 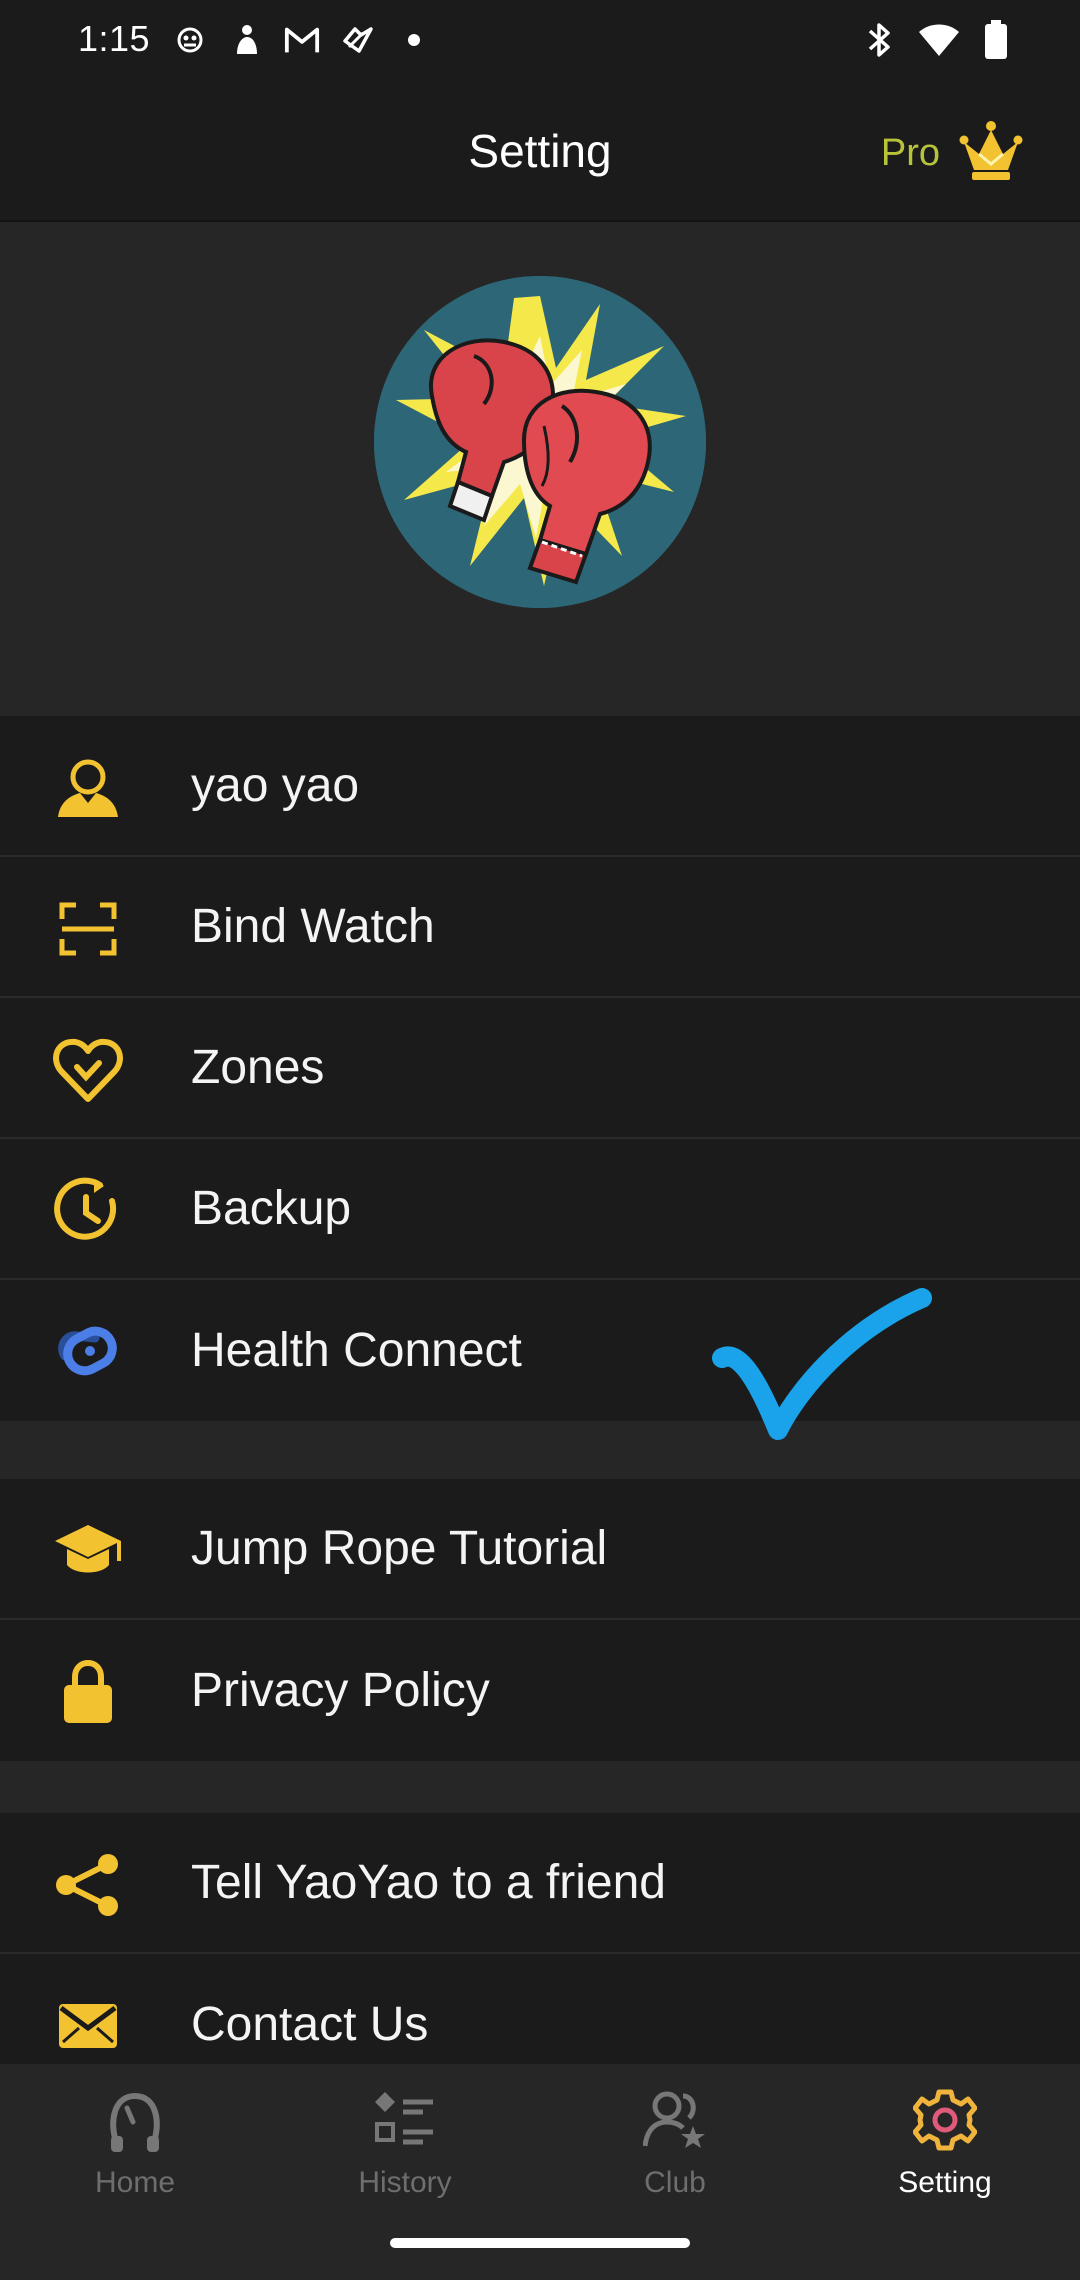 What do you see at coordinates (88, 929) in the screenshot?
I see `scan-frame-icon` at bounding box center [88, 929].